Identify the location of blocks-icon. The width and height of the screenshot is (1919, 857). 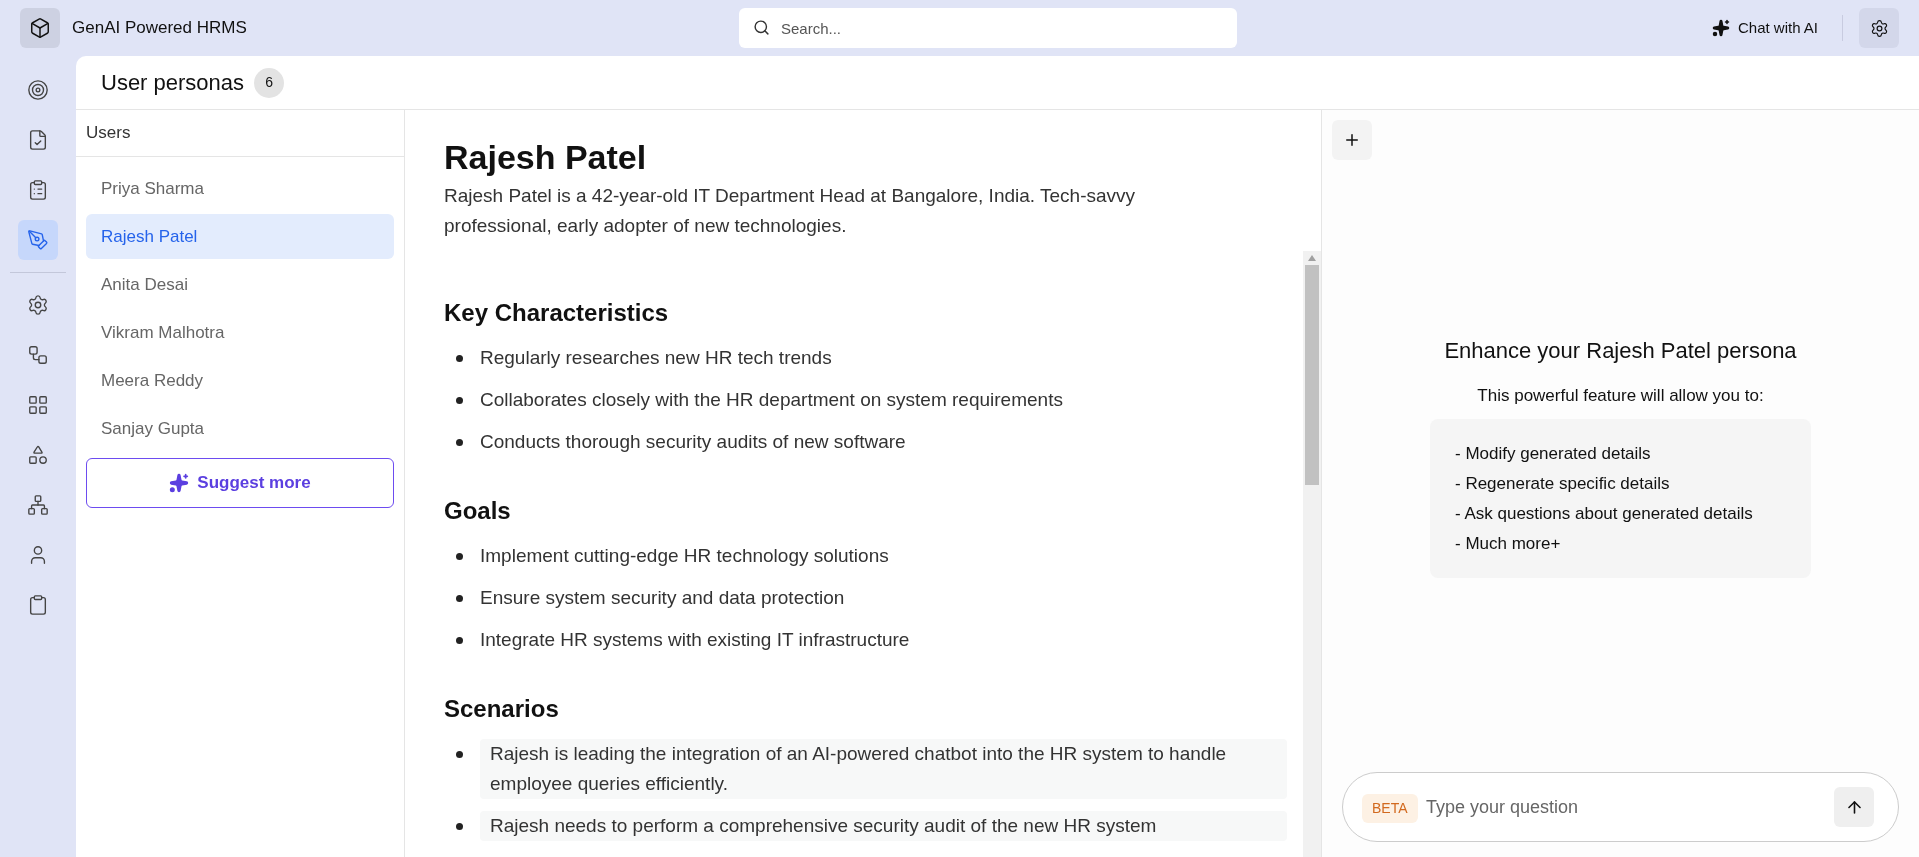
(38, 405).